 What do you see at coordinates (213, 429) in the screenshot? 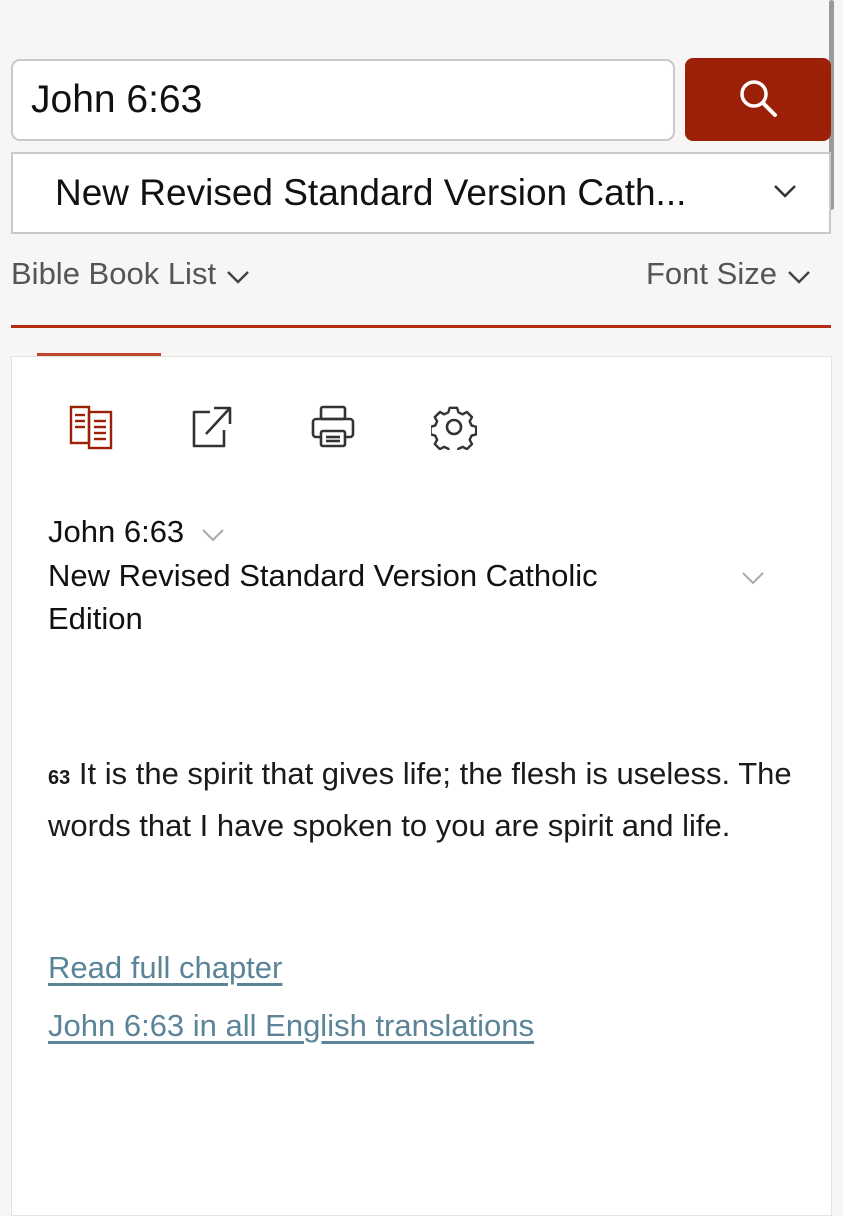
I see `share-icon` at bounding box center [213, 429].